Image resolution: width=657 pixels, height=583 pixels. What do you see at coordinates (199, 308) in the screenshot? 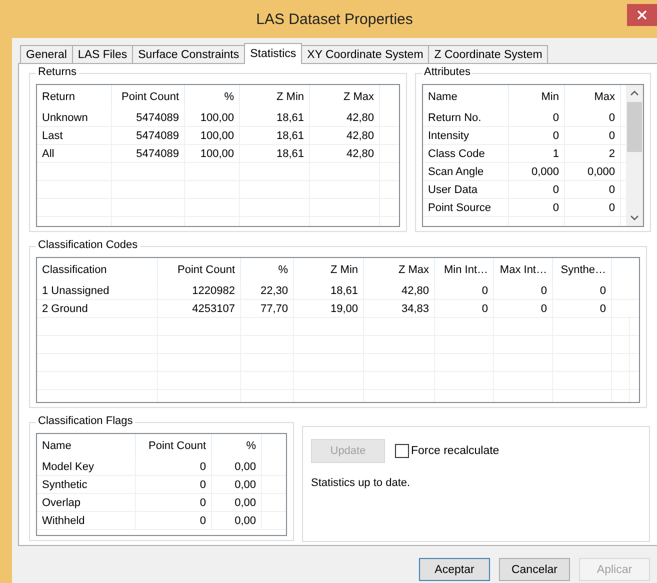
I see `table-cell: 4253107` at bounding box center [199, 308].